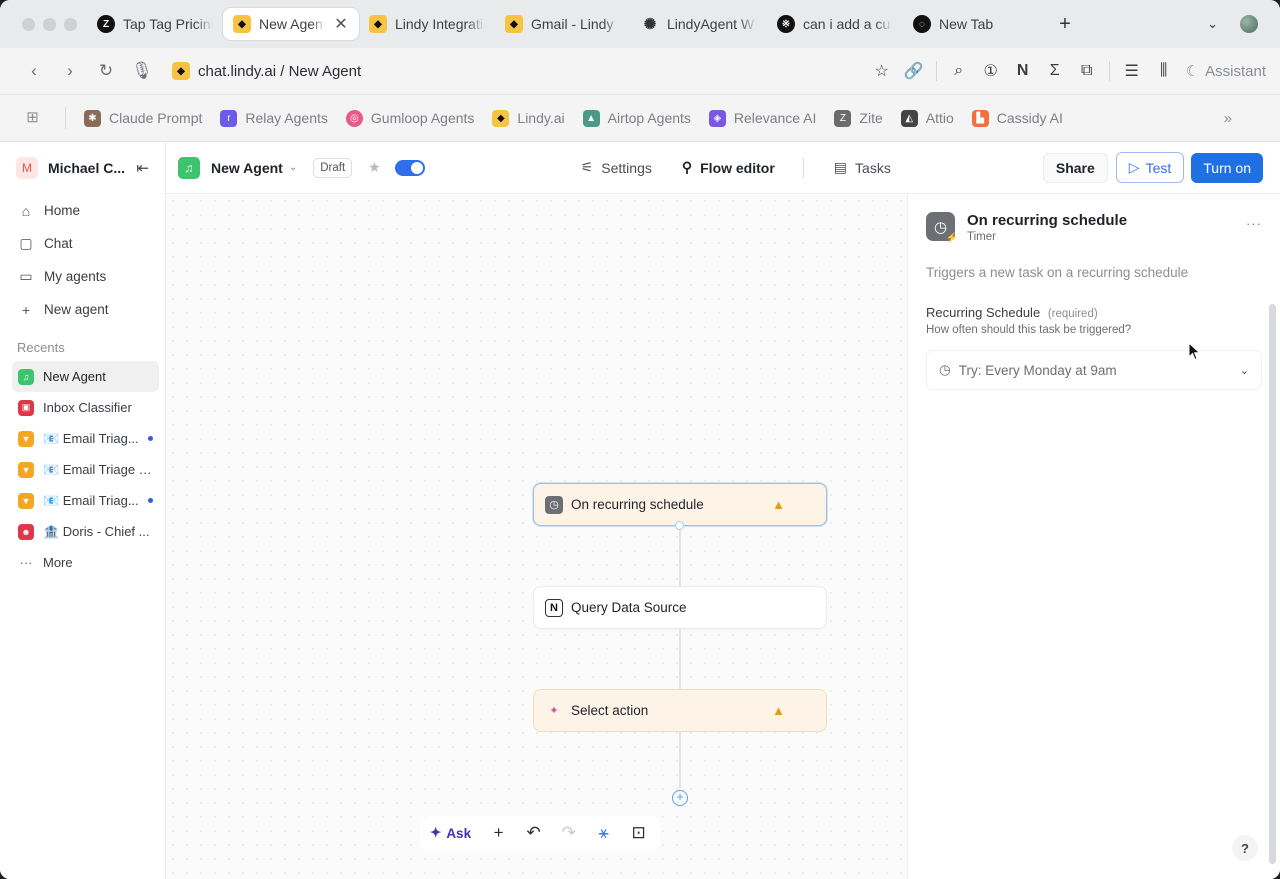  What do you see at coordinates (1254, 223) in the screenshot?
I see `more-options-icon: ···` at bounding box center [1254, 223].